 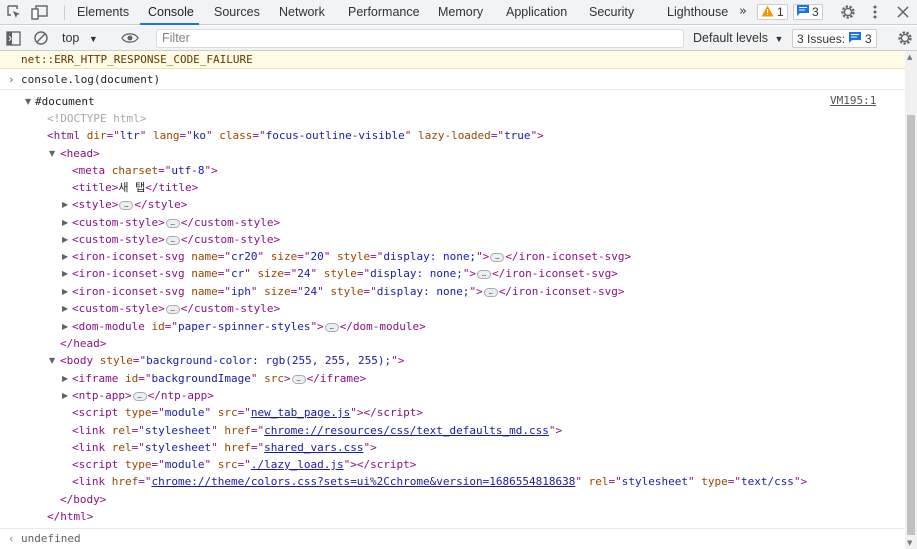 I want to click on title-node: <title>새 탭</title>, so click(x=135, y=187).